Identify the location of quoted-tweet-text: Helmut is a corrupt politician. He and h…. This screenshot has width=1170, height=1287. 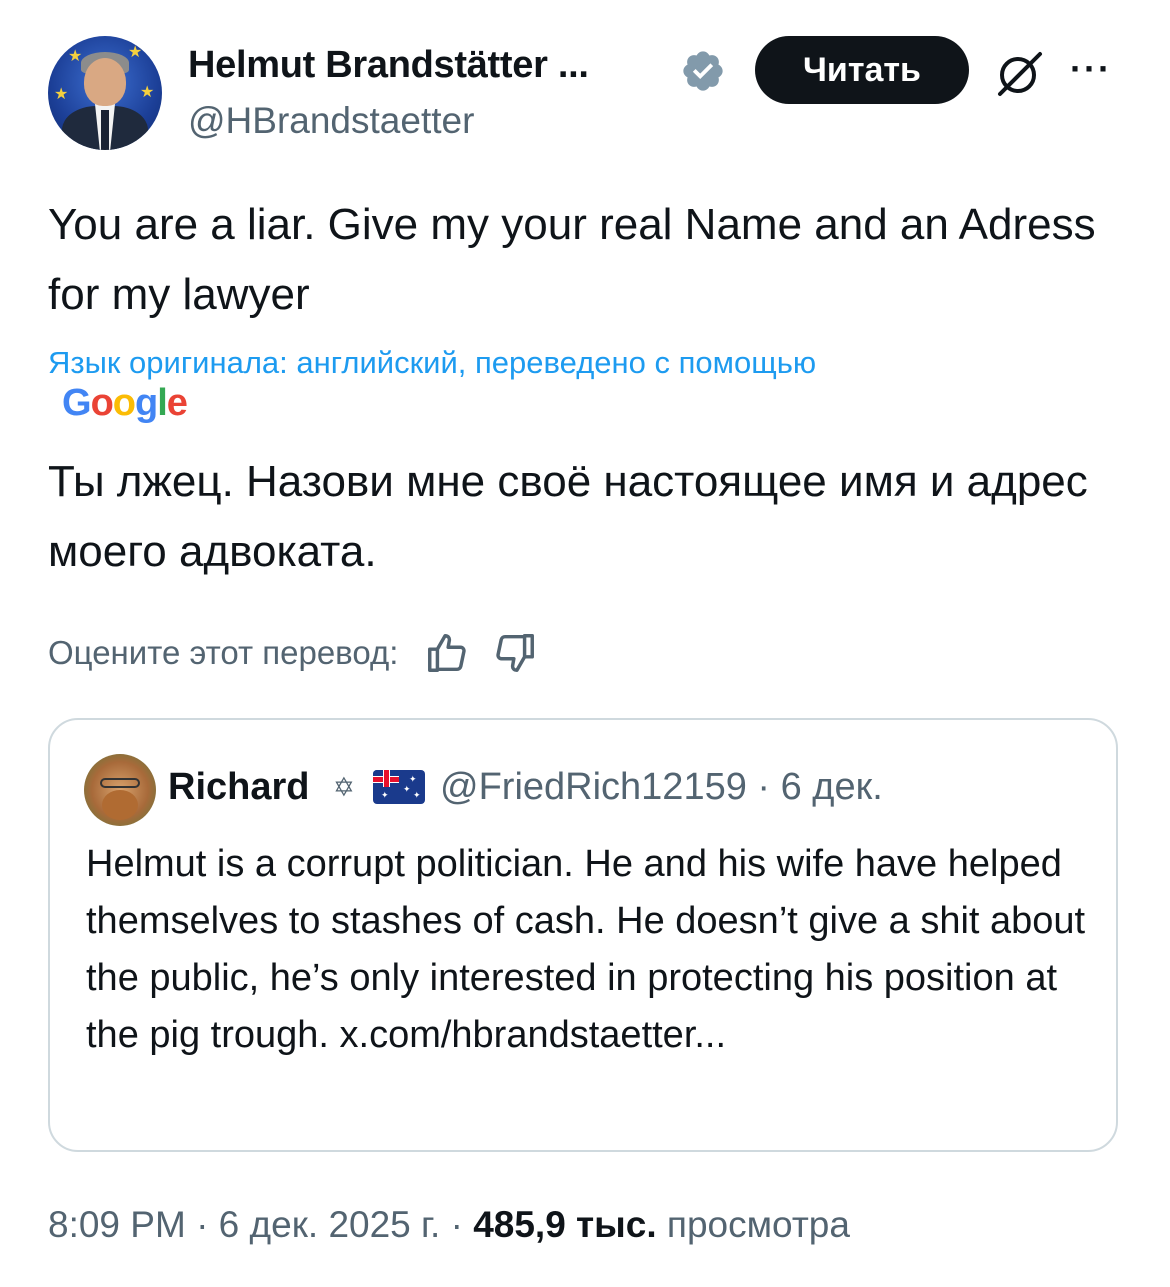
(586, 949).